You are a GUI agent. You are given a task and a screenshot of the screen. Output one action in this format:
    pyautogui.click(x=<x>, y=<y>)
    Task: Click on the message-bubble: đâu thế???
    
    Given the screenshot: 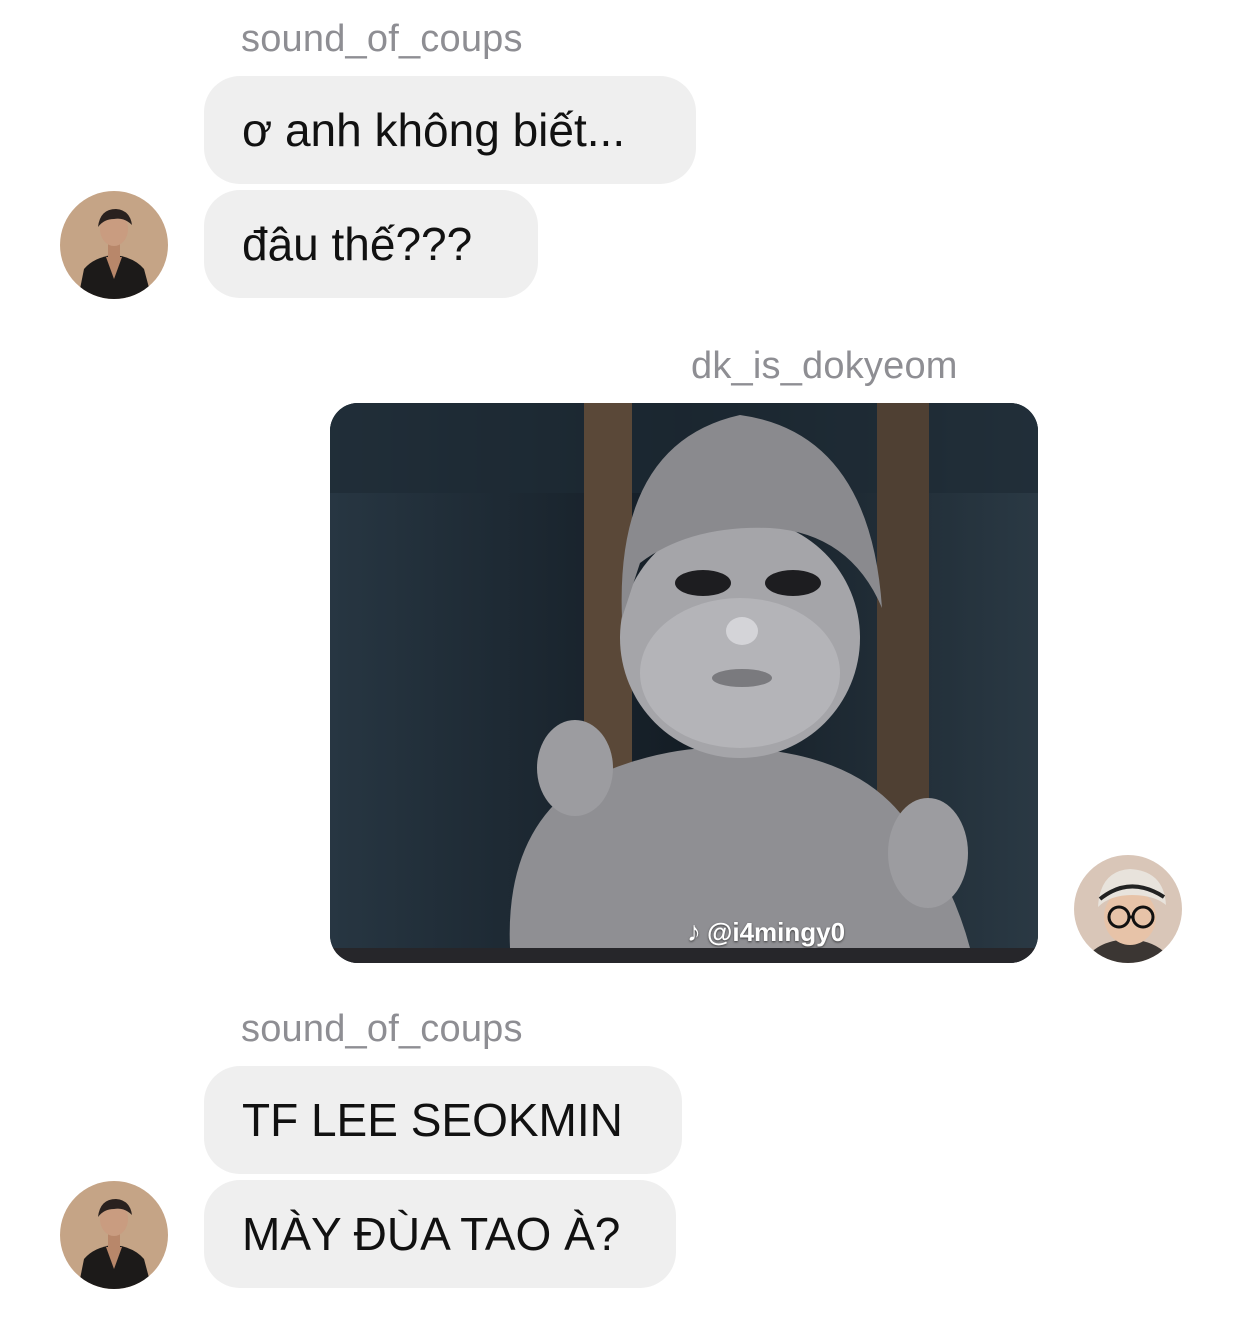 What is the action you would take?
    pyautogui.click(x=371, y=244)
    